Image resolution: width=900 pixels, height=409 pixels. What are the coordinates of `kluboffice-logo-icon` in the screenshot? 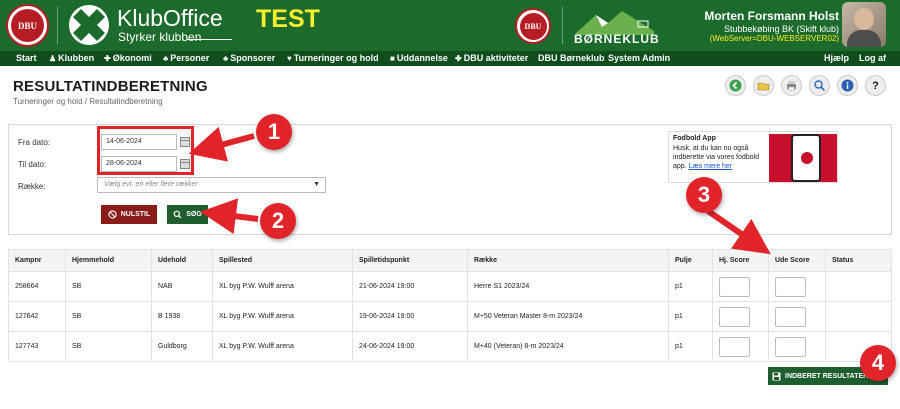 It's located at (89, 25).